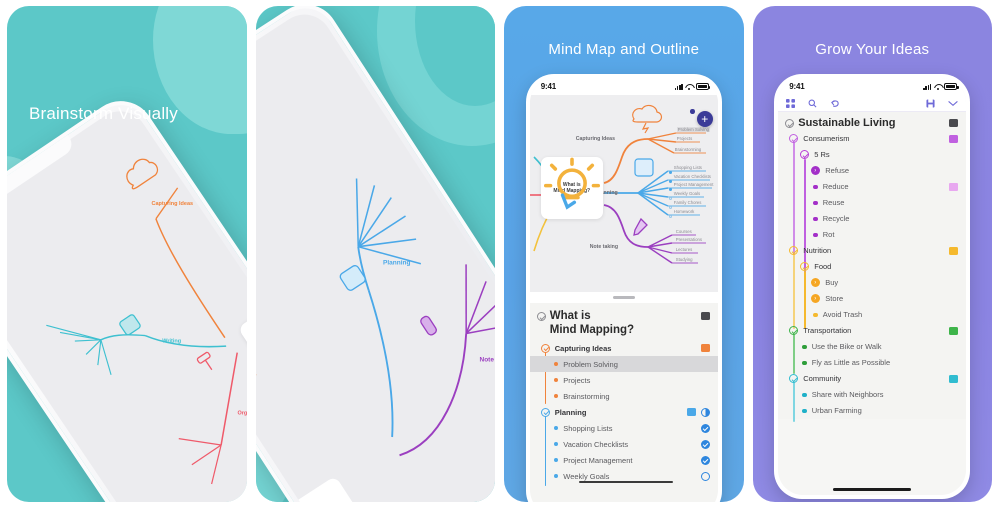  What do you see at coordinates (624, 324) in the screenshot?
I see `outline-root-row: What is Mind Mapping?` at bounding box center [624, 324].